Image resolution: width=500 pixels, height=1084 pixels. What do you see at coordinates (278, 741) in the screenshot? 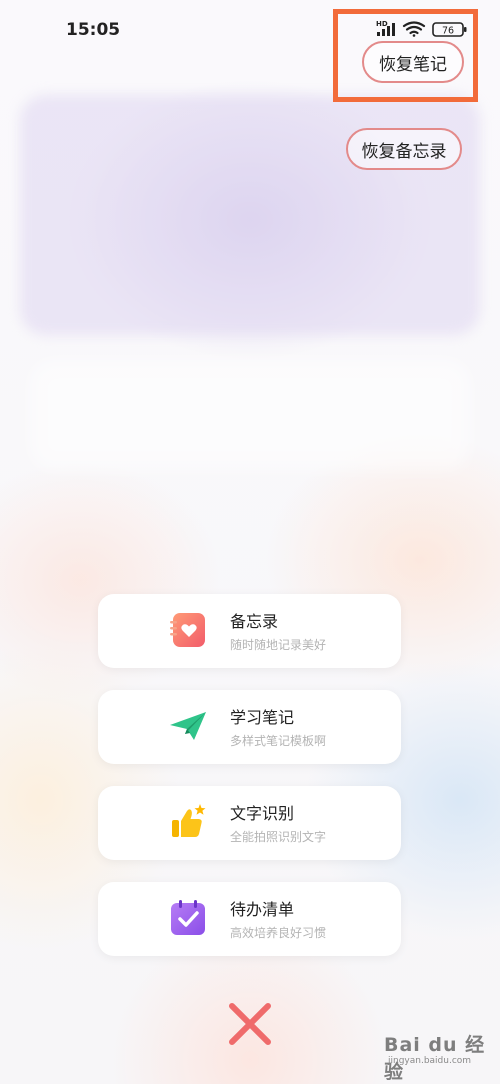
I see `menu-item-subtitle: 多样式笔记模板啊` at bounding box center [278, 741].